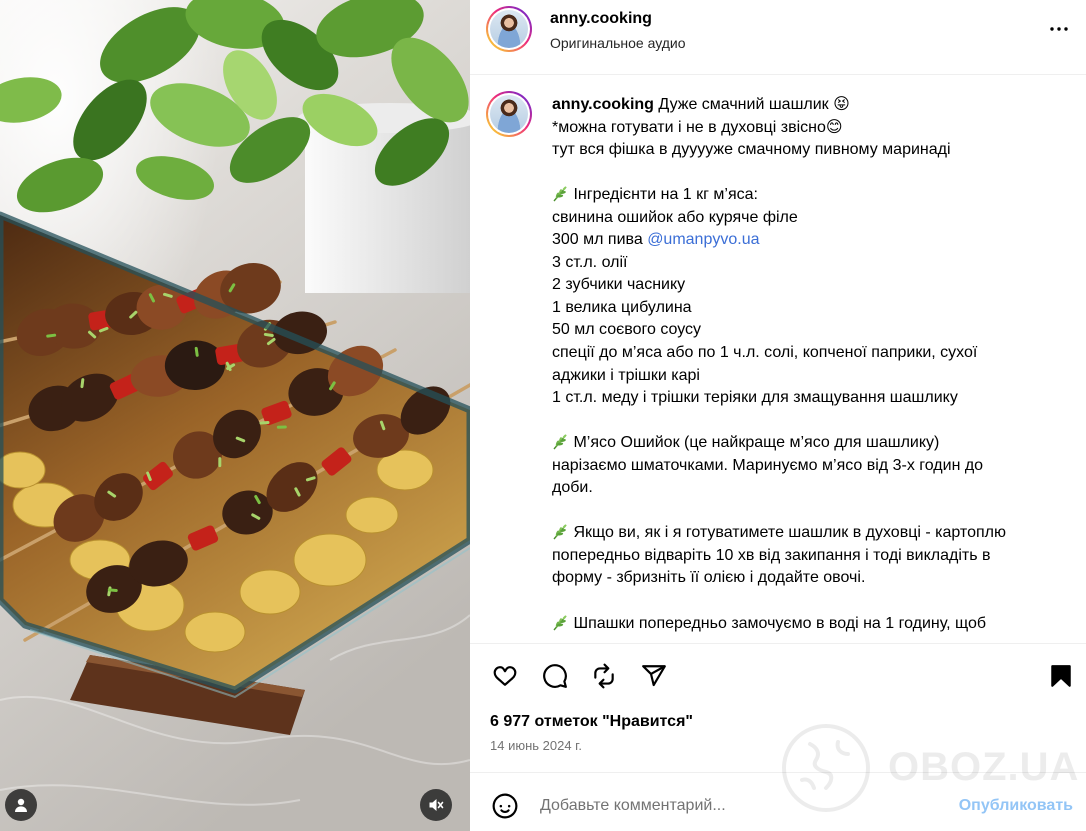 The width and height of the screenshot is (1086, 831). What do you see at coordinates (779, 285) in the screenshot?
I see `caption-line: 2 зубчики часнику` at bounding box center [779, 285].